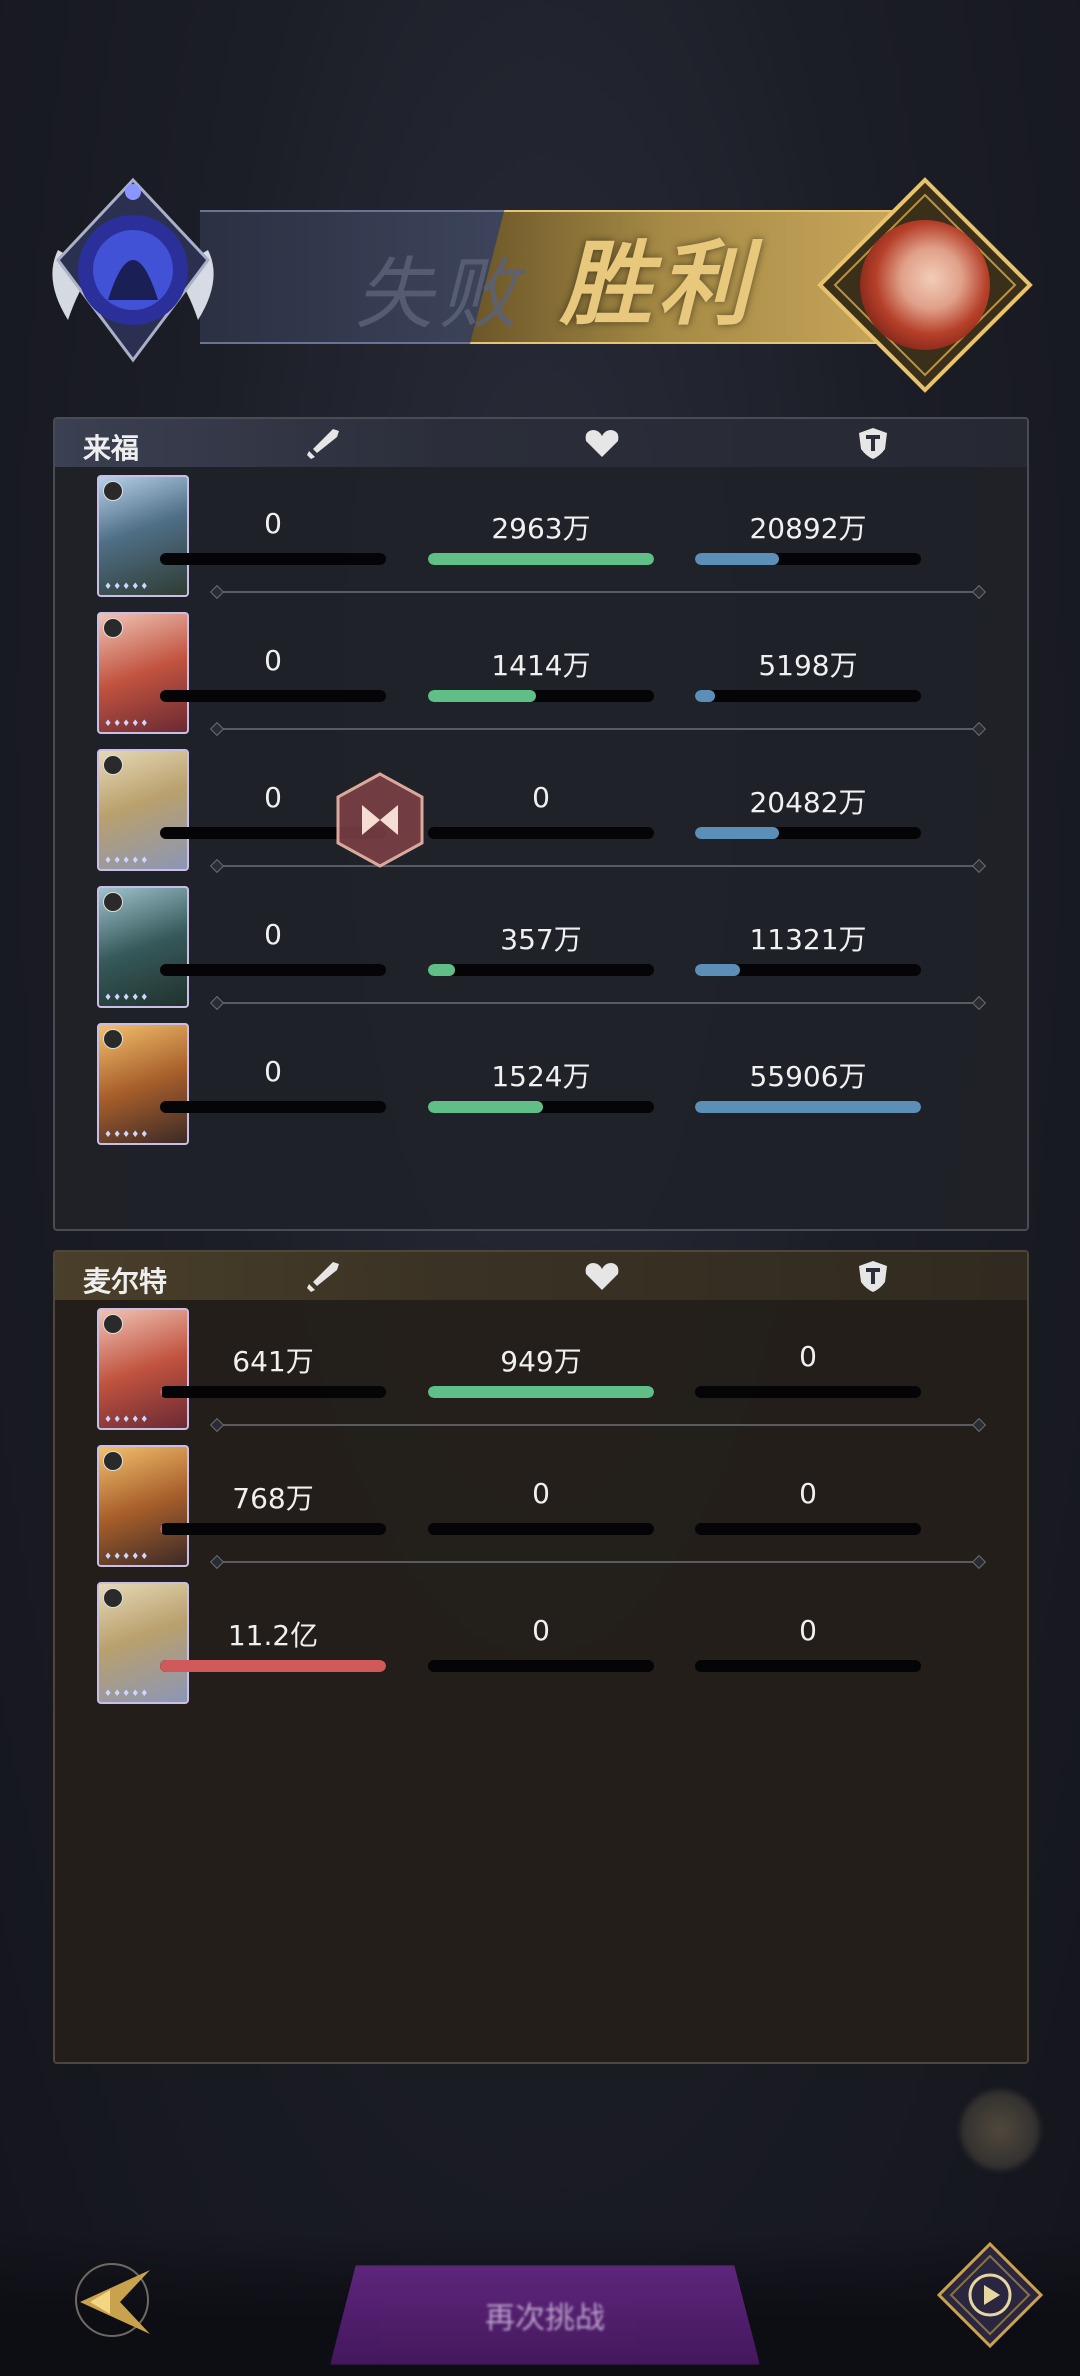 The width and height of the screenshot is (1080, 2376). Describe the element at coordinates (541, 1076) in the screenshot. I see `heal-value: 1524万` at that location.